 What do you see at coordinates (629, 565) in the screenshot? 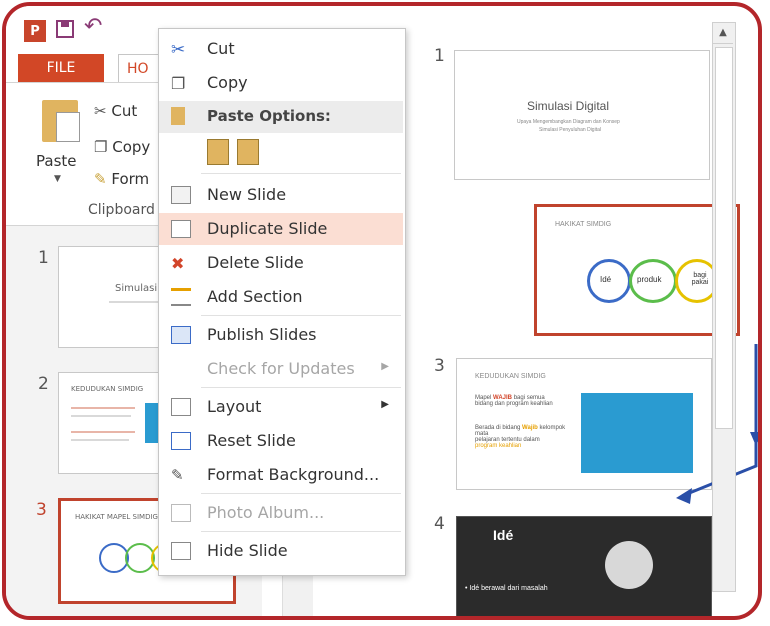
I see `light-bulb-icon` at bounding box center [629, 565].